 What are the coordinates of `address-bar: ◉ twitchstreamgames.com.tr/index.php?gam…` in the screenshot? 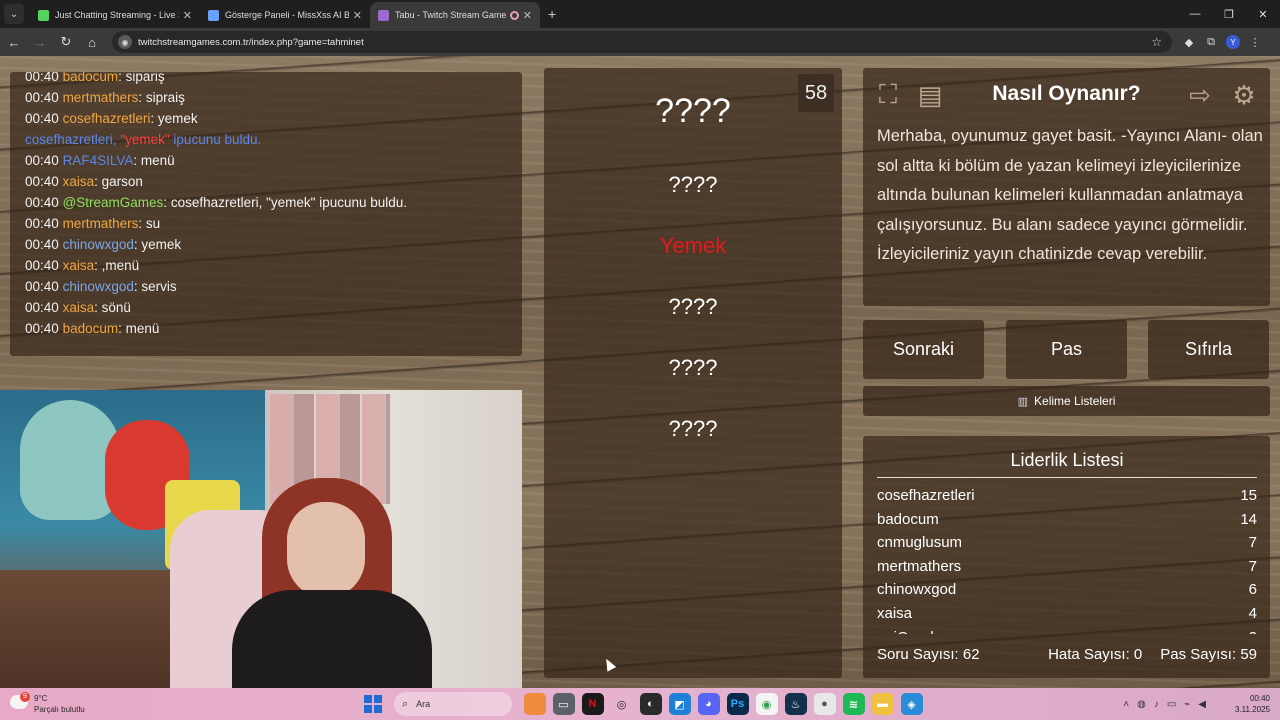 It's located at (642, 42).